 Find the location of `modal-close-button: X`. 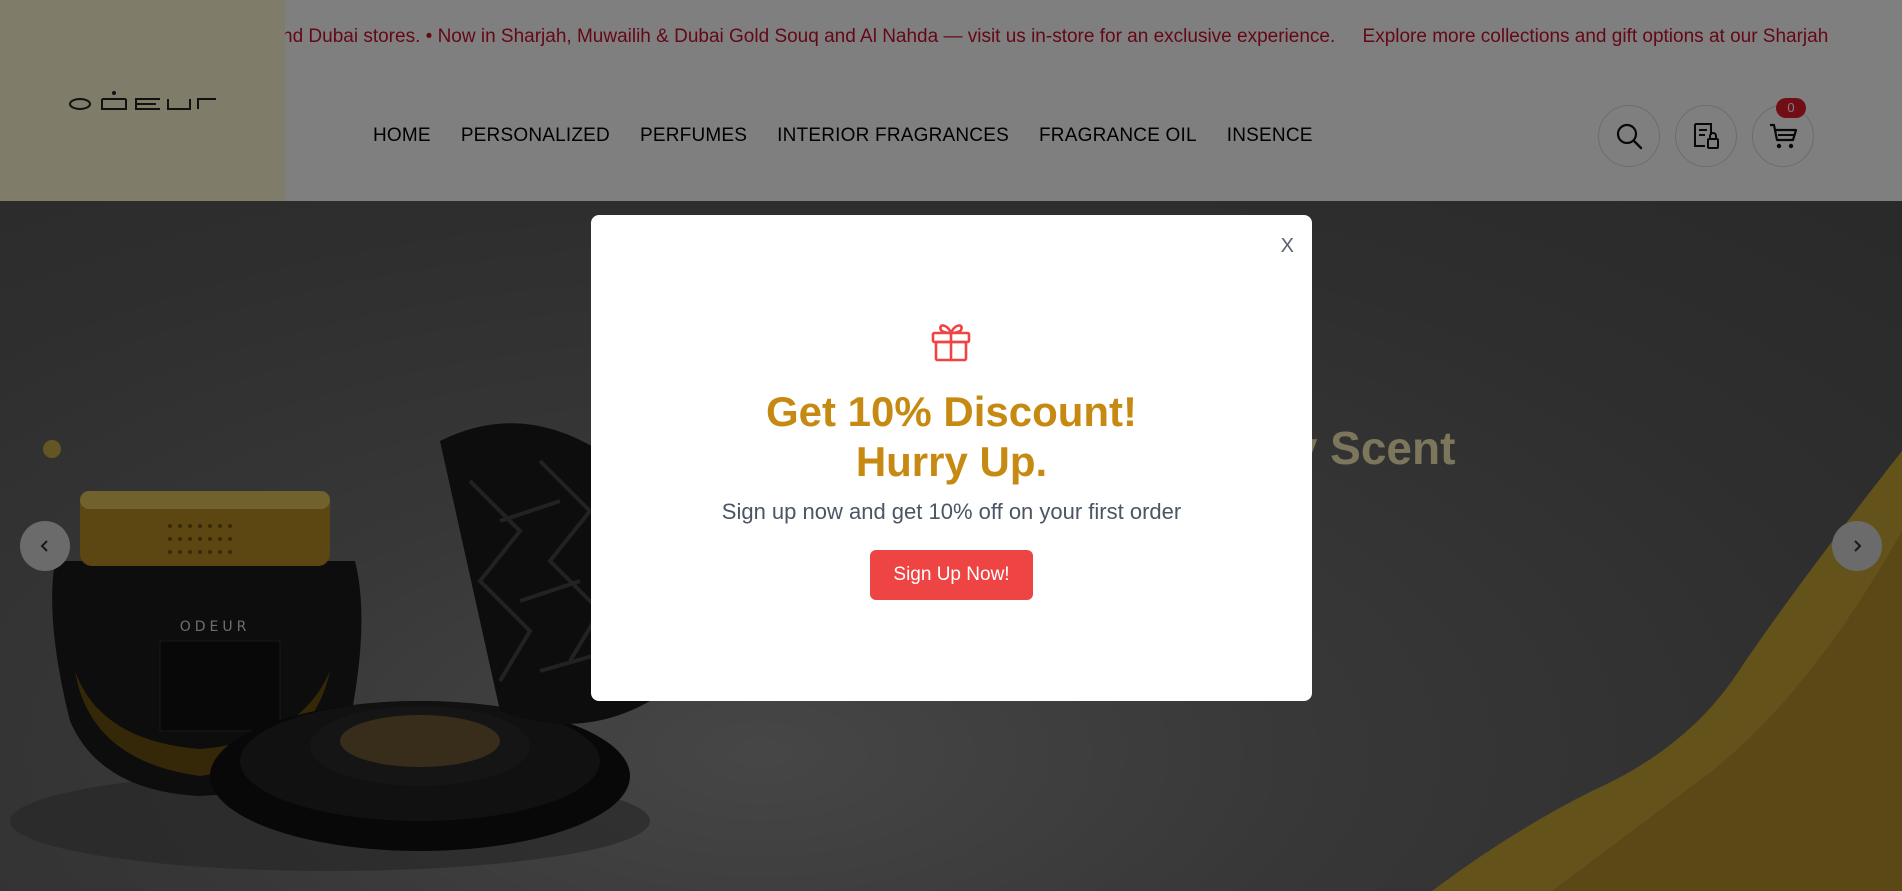

modal-close-button: X is located at coordinates (1287, 246).